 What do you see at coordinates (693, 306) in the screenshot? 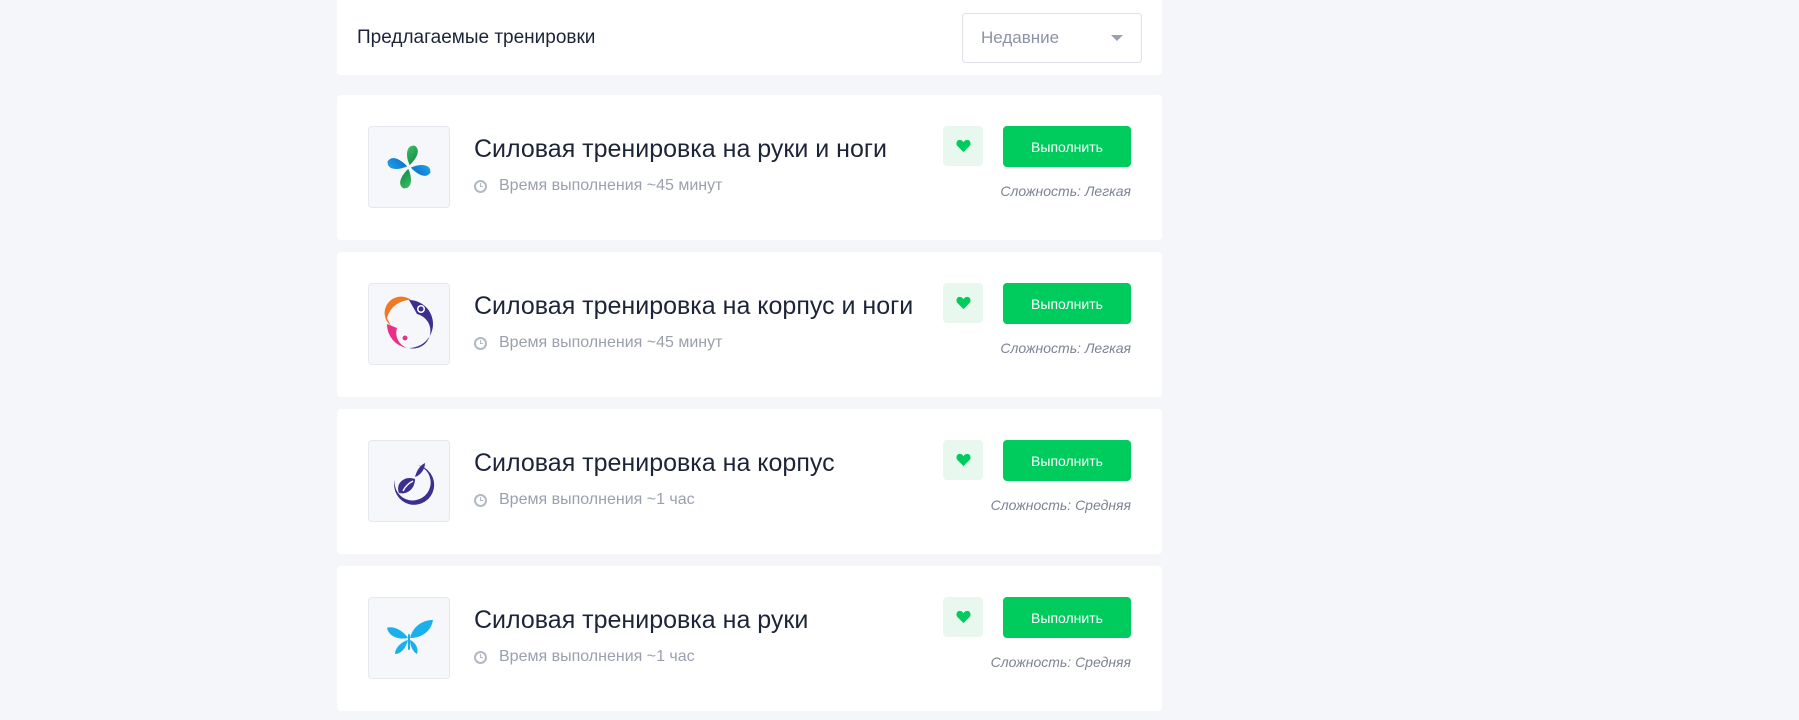
I see `workout-title: Силовая тренировка на корпус и ноги` at bounding box center [693, 306].